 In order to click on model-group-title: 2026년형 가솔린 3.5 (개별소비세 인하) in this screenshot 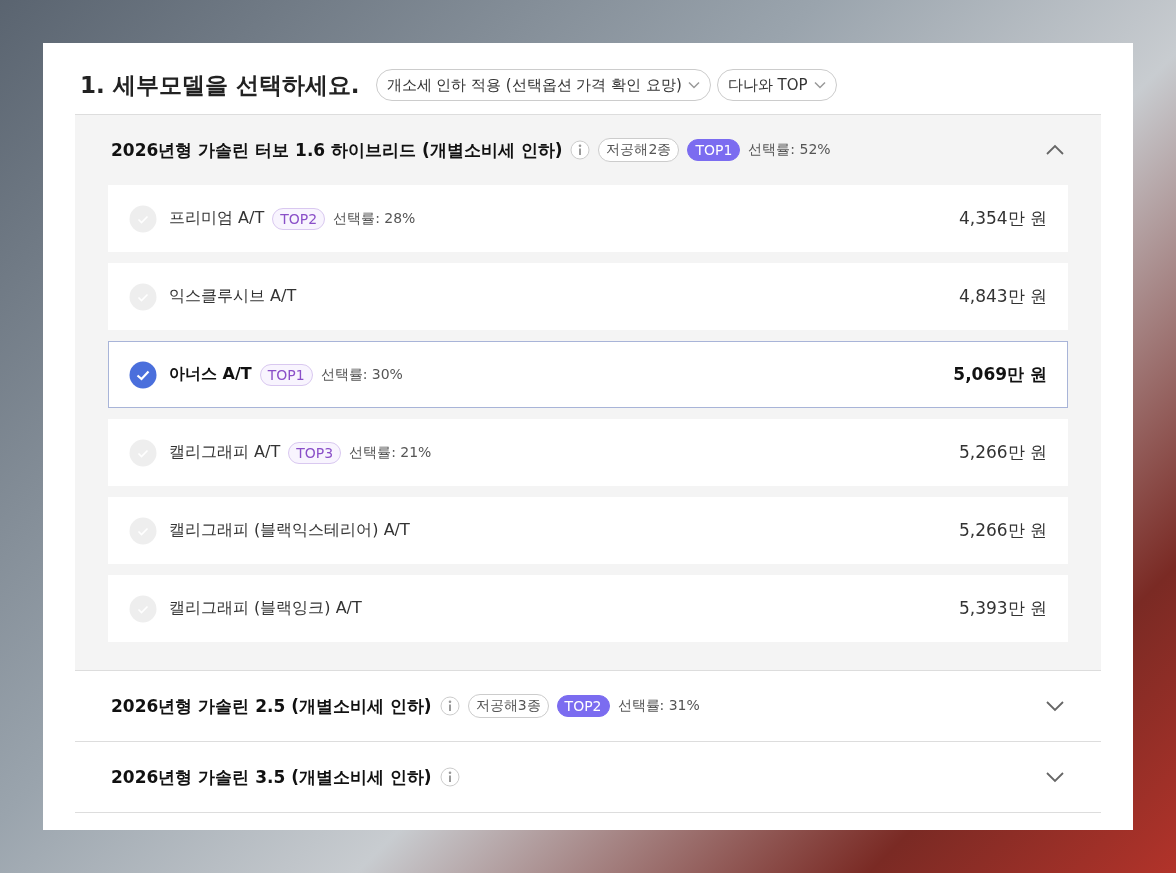, I will do `click(271, 777)`.